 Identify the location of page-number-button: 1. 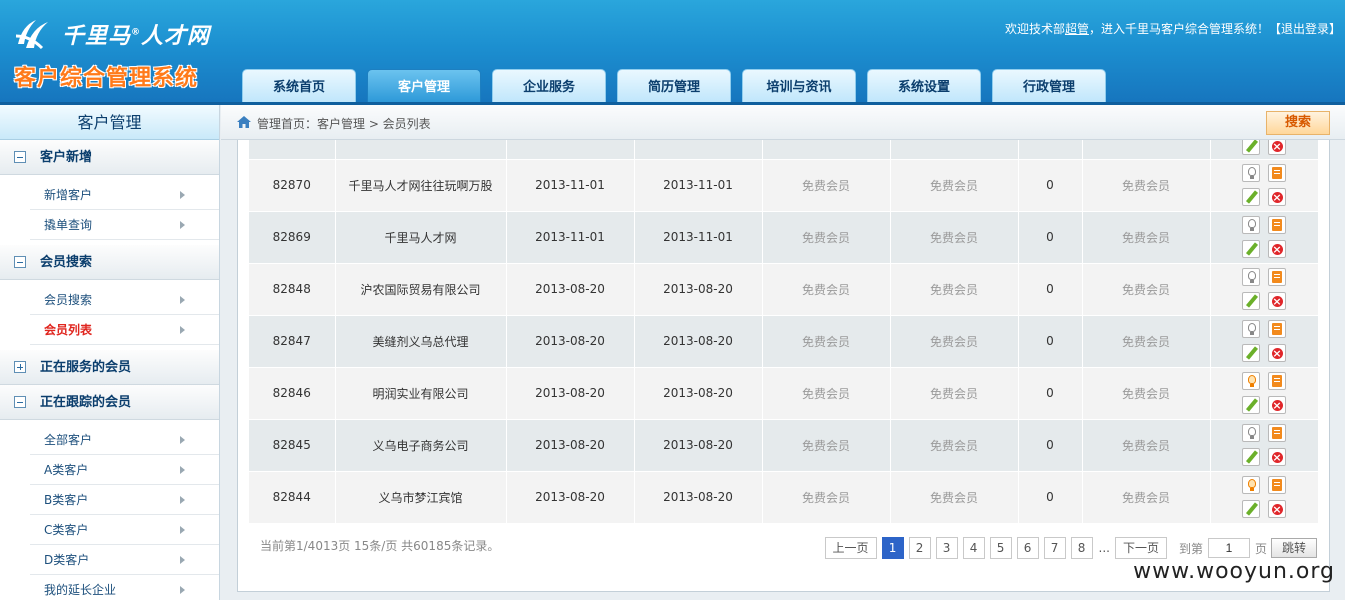
(892, 548).